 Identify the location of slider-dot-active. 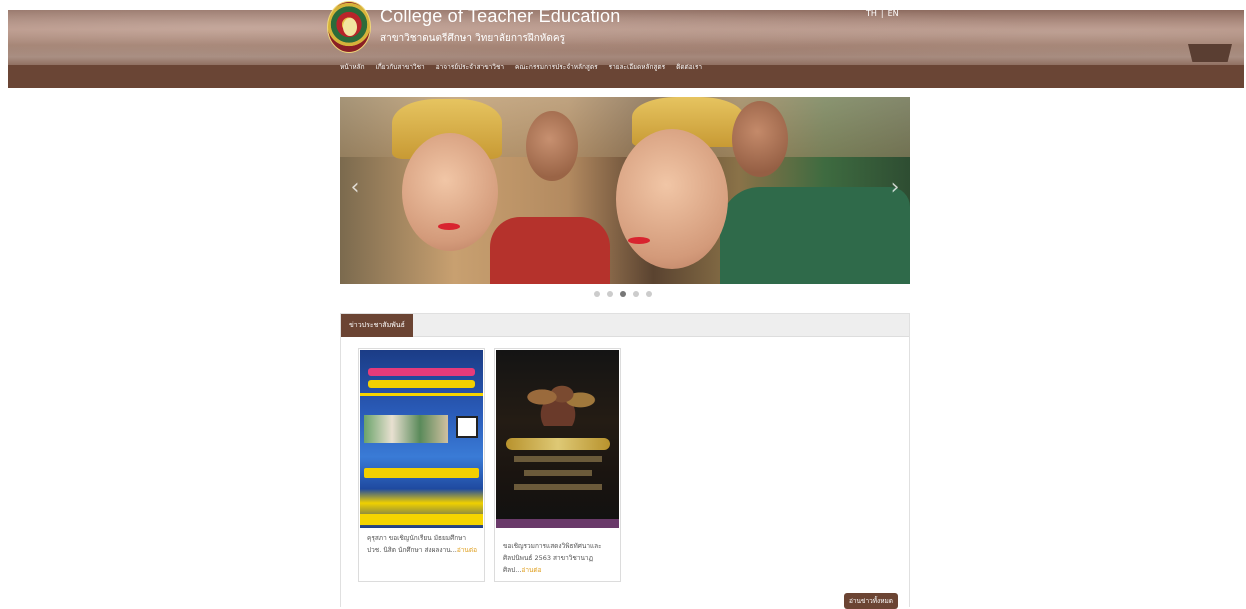
(623, 294).